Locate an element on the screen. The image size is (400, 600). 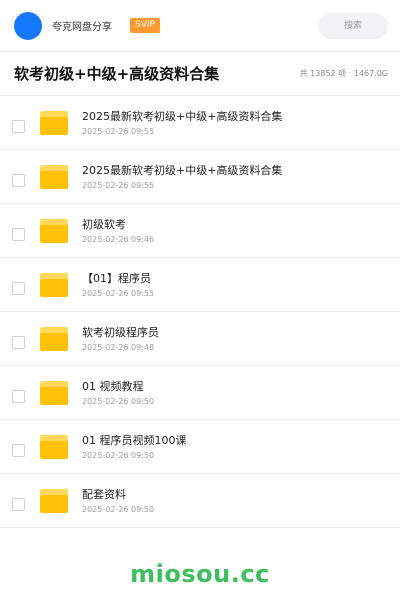
file-name: 01 视频教程 is located at coordinates (118, 386).